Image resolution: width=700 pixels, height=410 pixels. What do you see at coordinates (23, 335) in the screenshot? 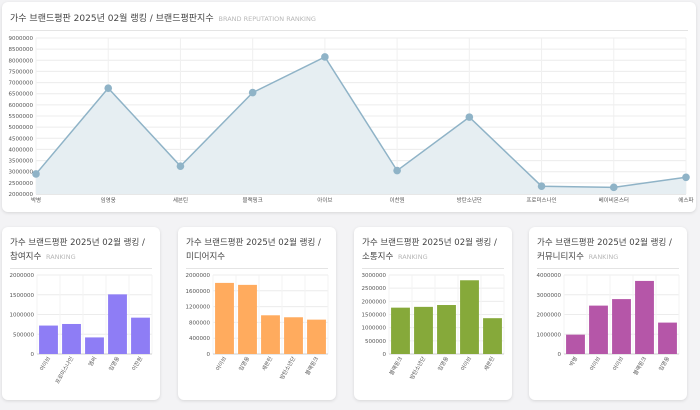
I see `y-tick-label: 500000` at bounding box center [23, 335].